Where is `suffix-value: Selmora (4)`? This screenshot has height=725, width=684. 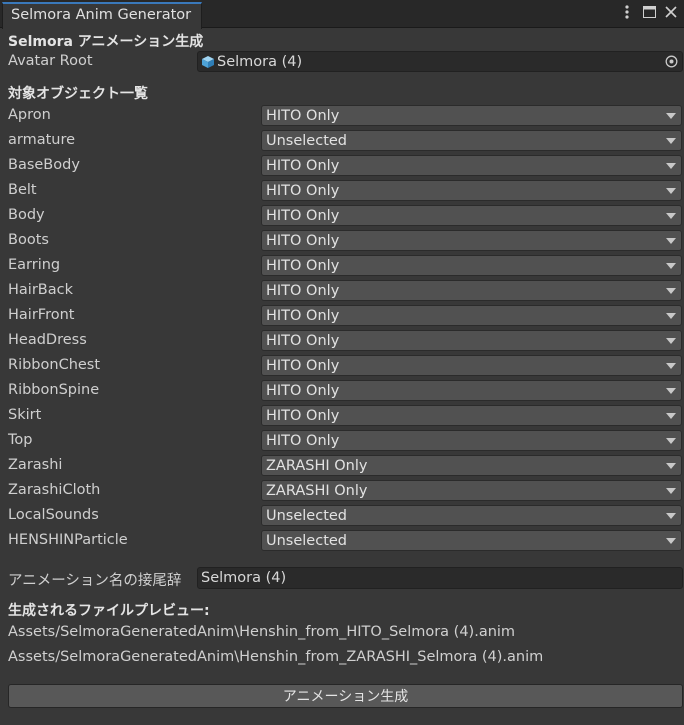
suffix-value: Selmora (4) is located at coordinates (244, 578).